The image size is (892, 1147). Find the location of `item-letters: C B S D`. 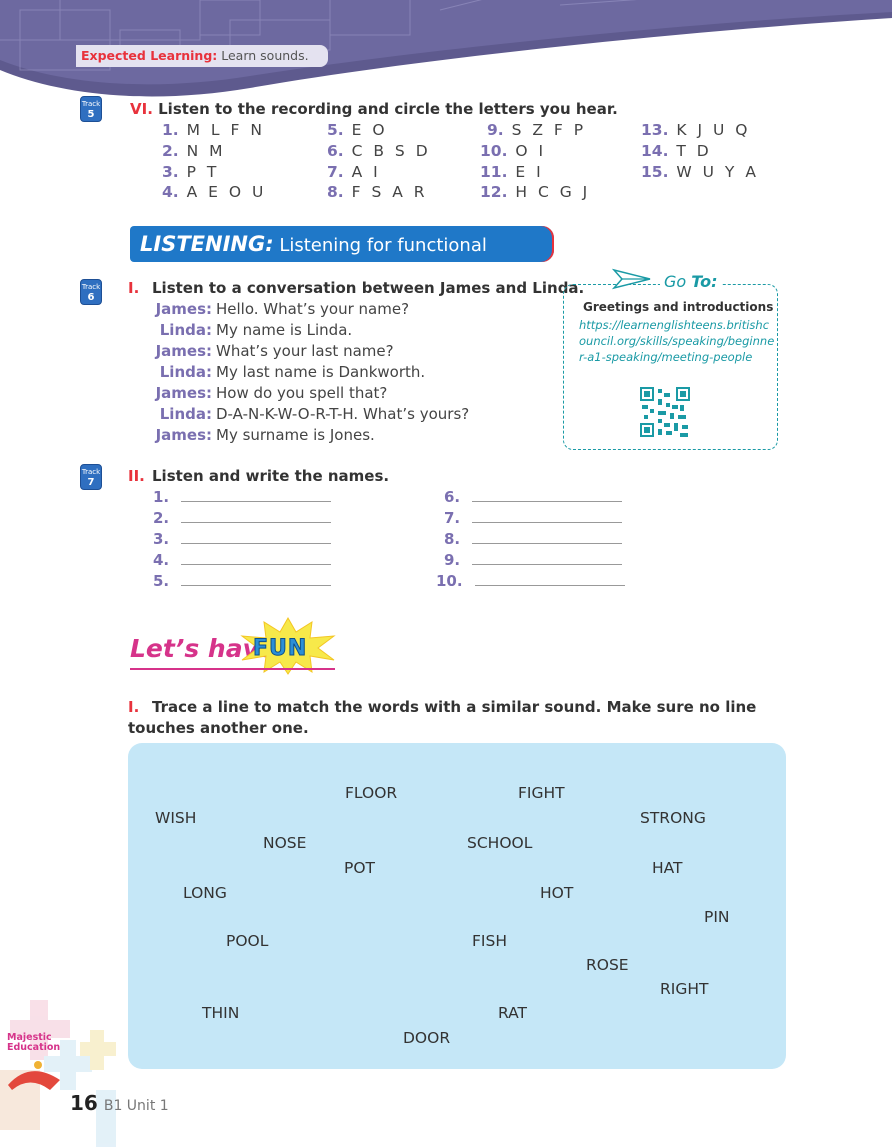

item-letters: C B S D is located at coordinates (391, 151).